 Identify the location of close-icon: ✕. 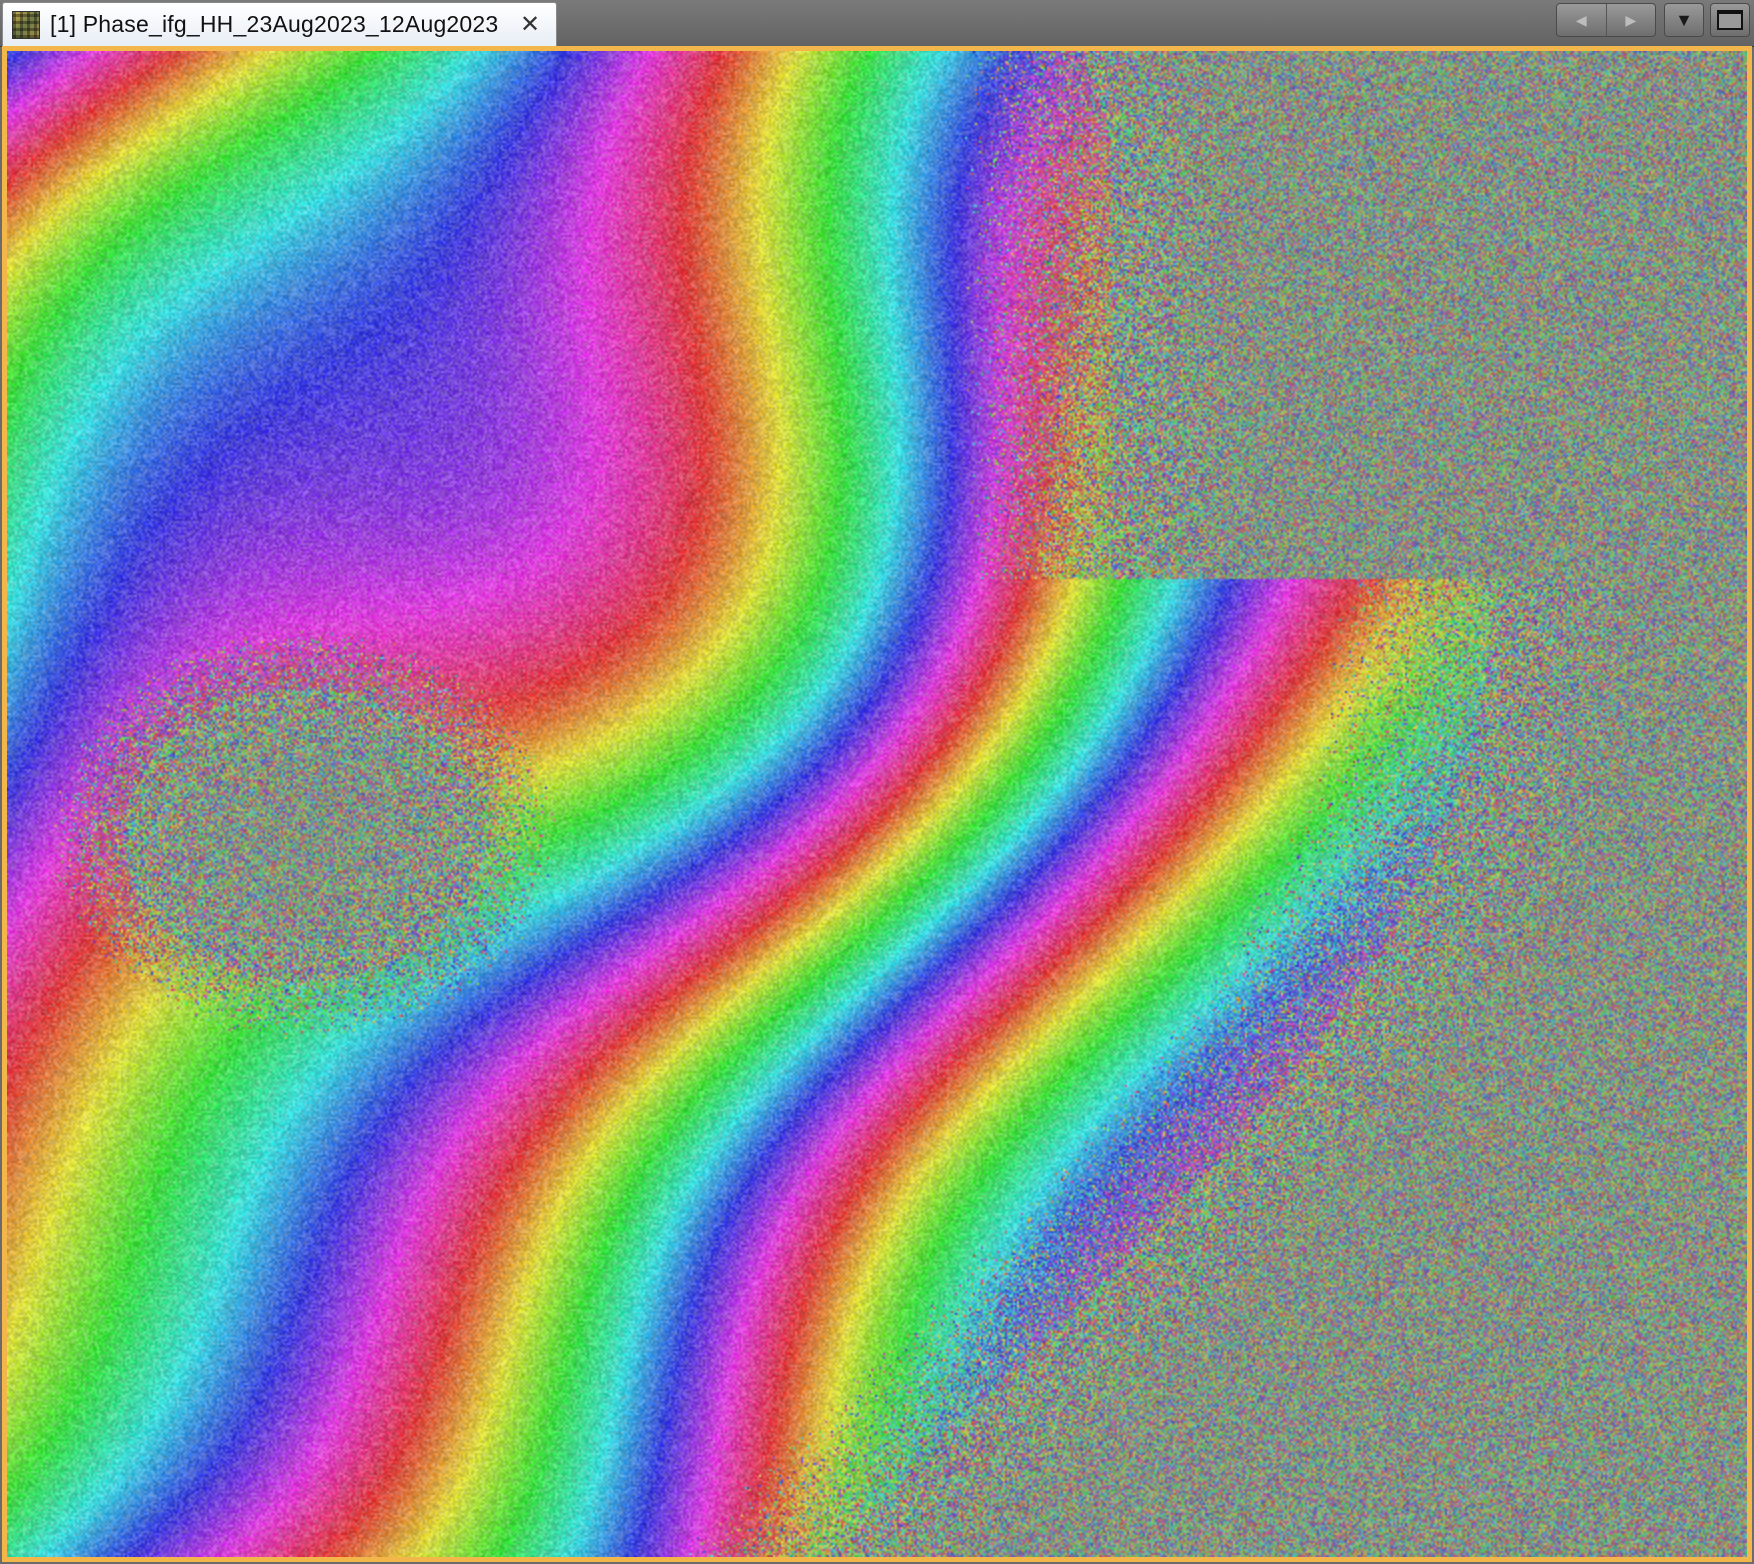
(530, 25).